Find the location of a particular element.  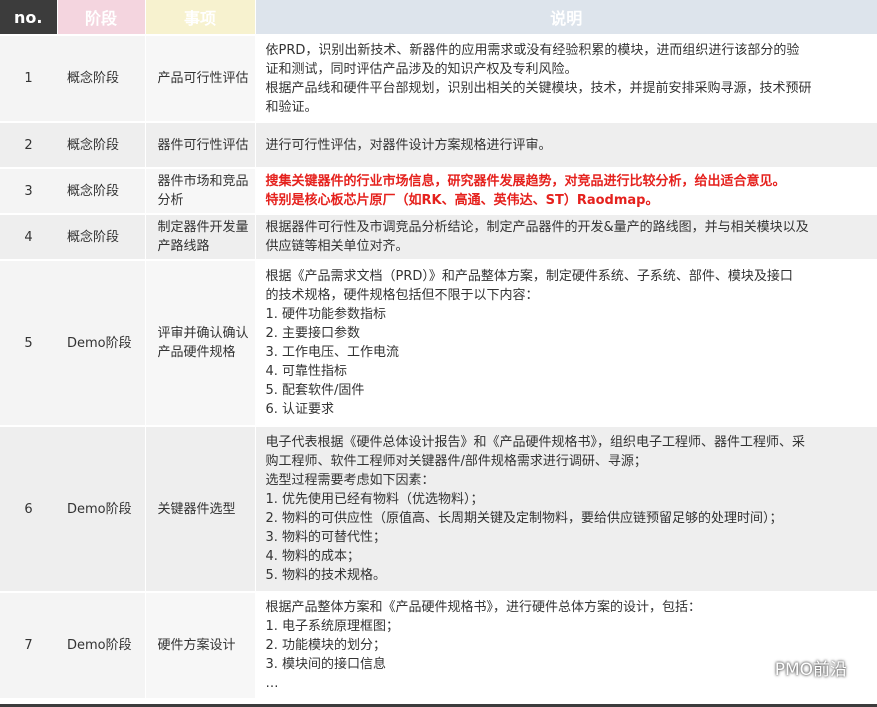

desc-line: 2. 主要接口参数 is located at coordinates (313, 333).